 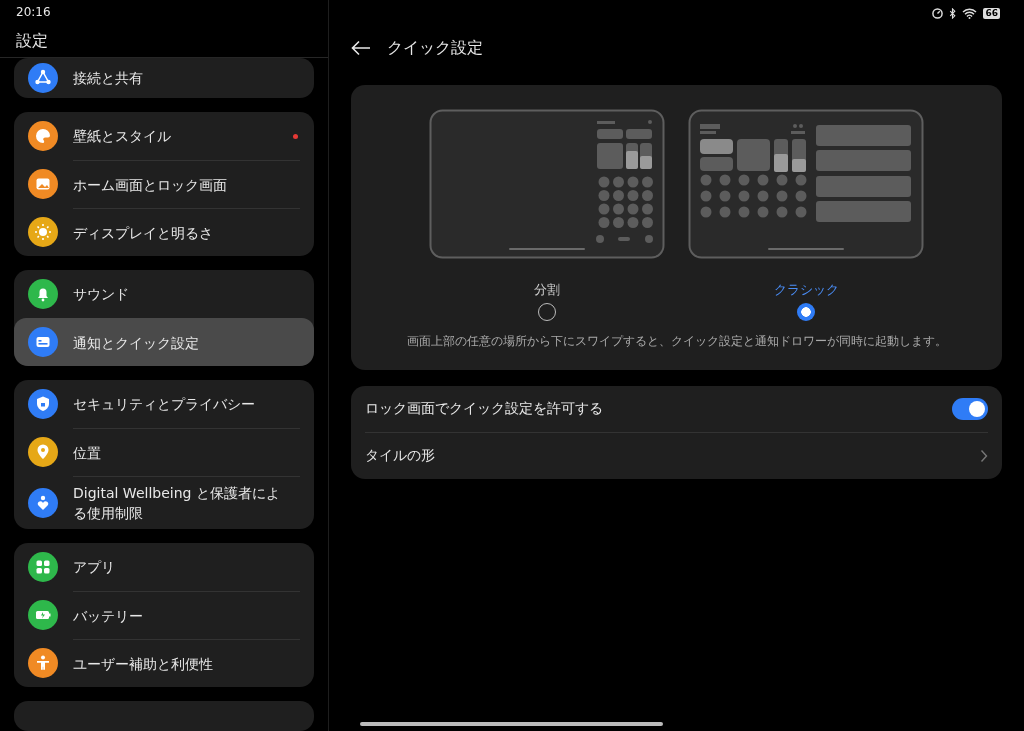 I want to click on sidebar-item-label: 接続と共有, so click(x=108, y=78).